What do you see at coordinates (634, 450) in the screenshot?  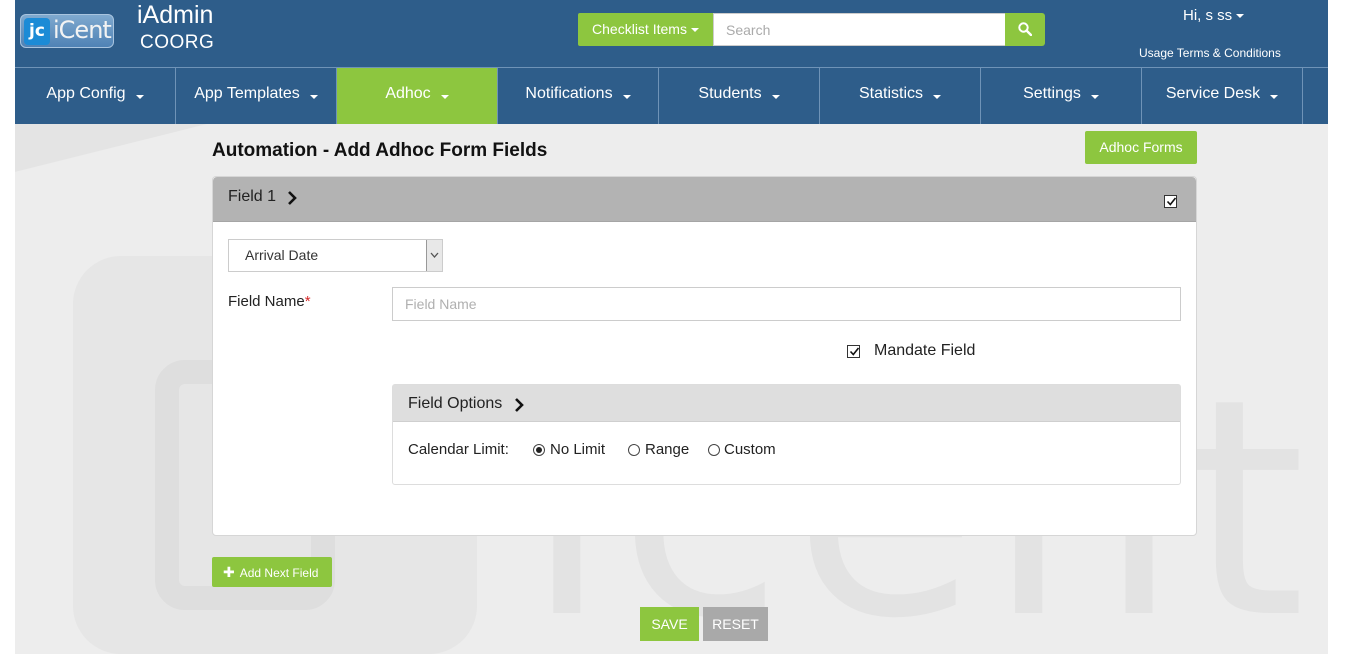 I see `radio-range` at bounding box center [634, 450].